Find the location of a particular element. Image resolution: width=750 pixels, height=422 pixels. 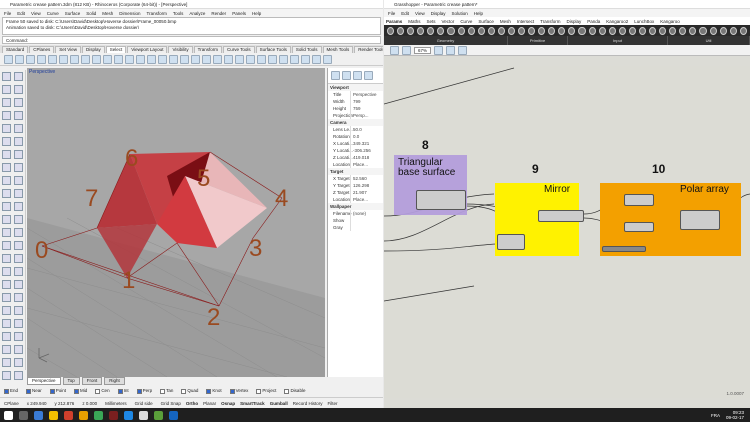

status-toggle: Gumball is located at coordinates (279, 403).